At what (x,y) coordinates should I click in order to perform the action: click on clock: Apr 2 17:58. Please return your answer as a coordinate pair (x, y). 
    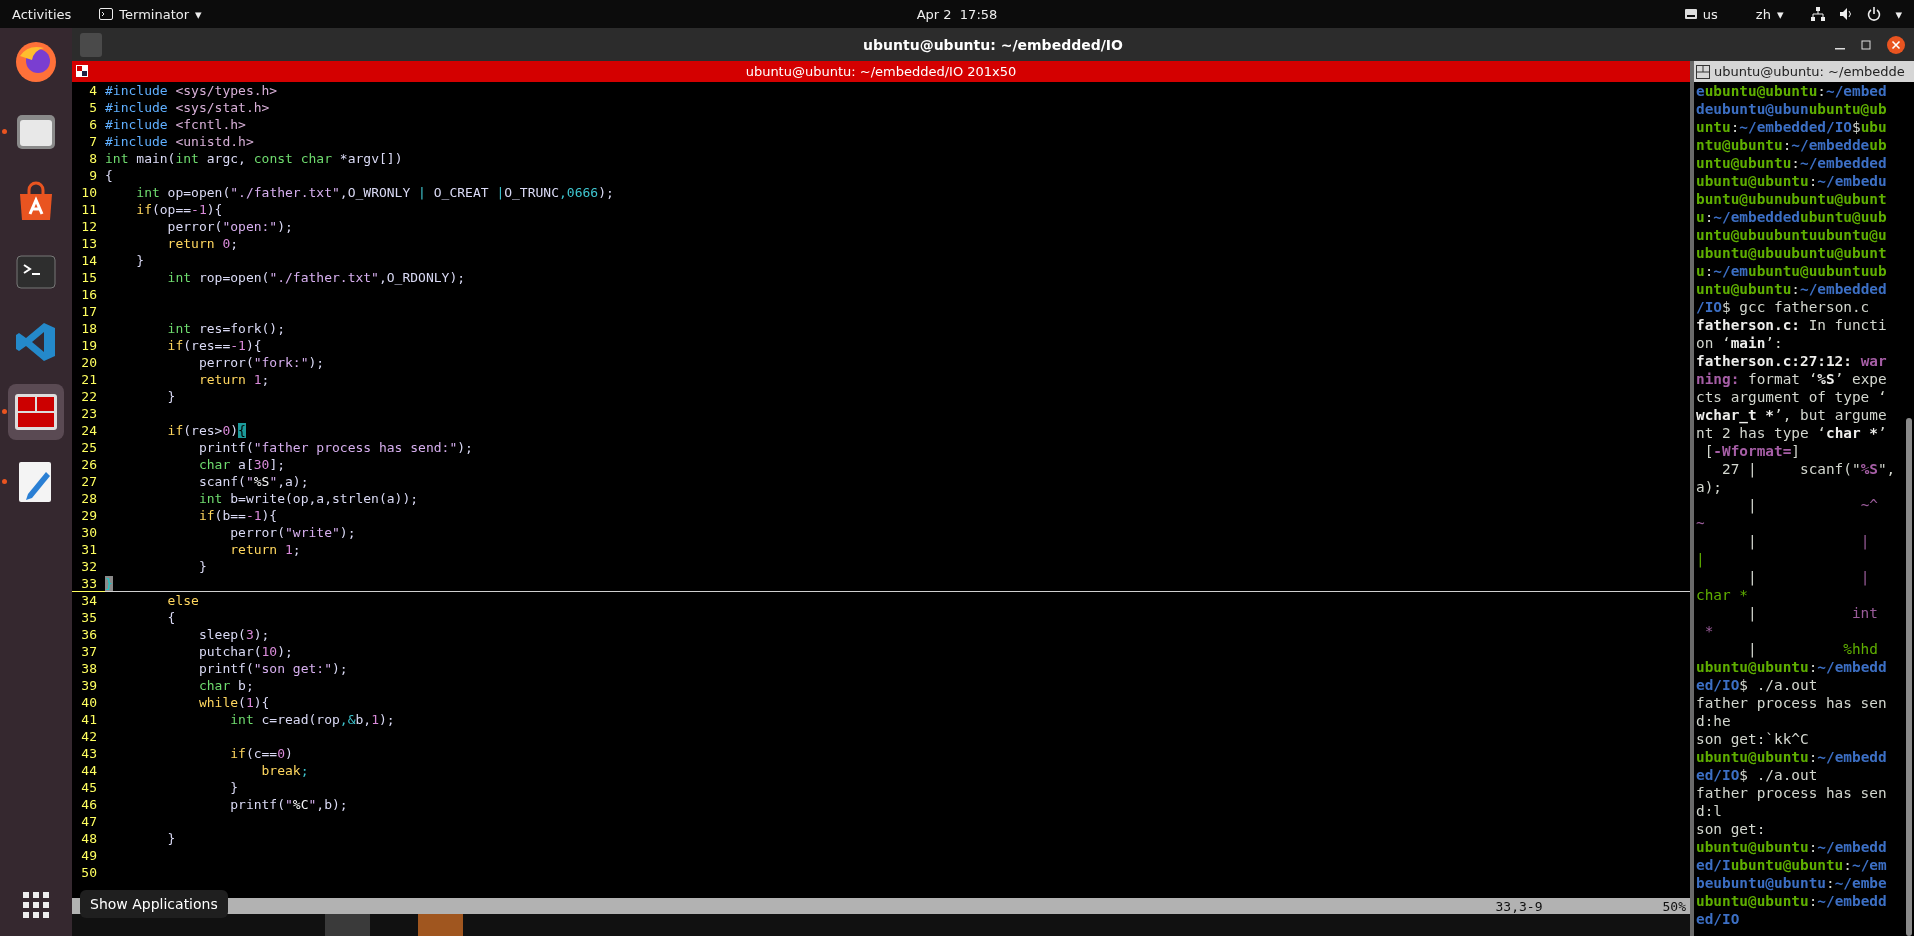
    Looking at the image, I should click on (957, 14).